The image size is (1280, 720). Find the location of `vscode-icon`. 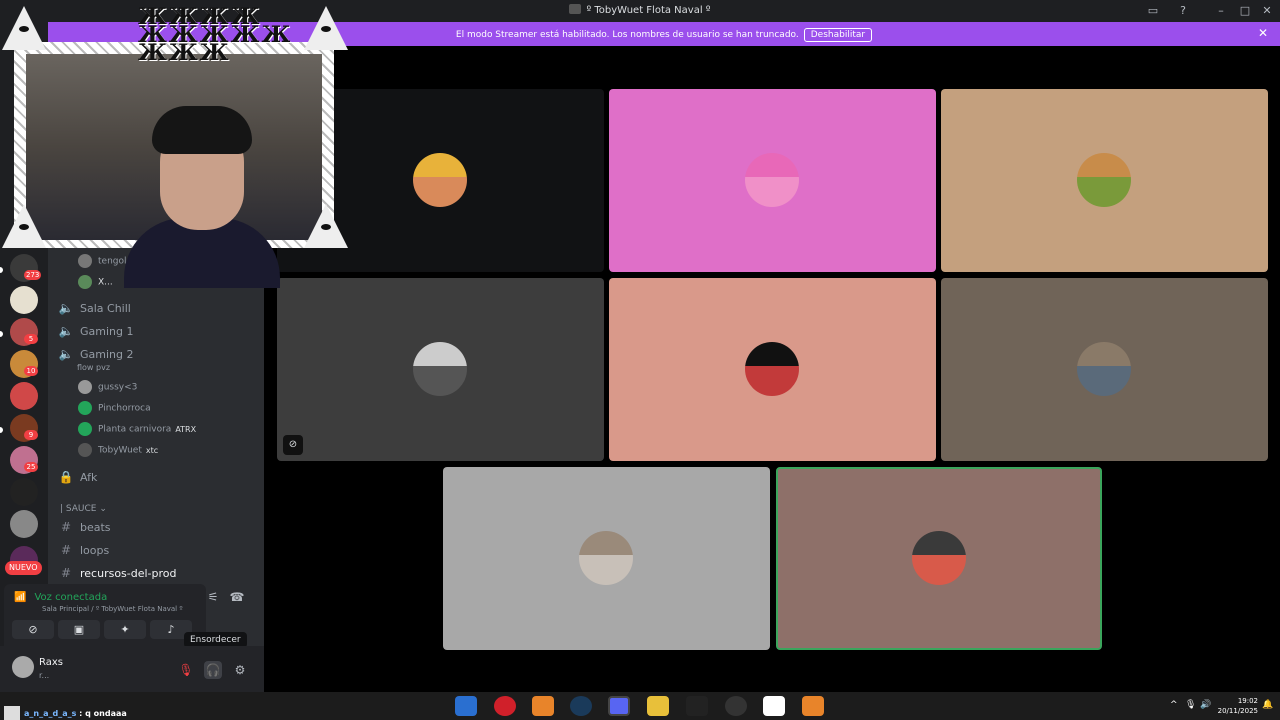

vscode-icon is located at coordinates (466, 706).